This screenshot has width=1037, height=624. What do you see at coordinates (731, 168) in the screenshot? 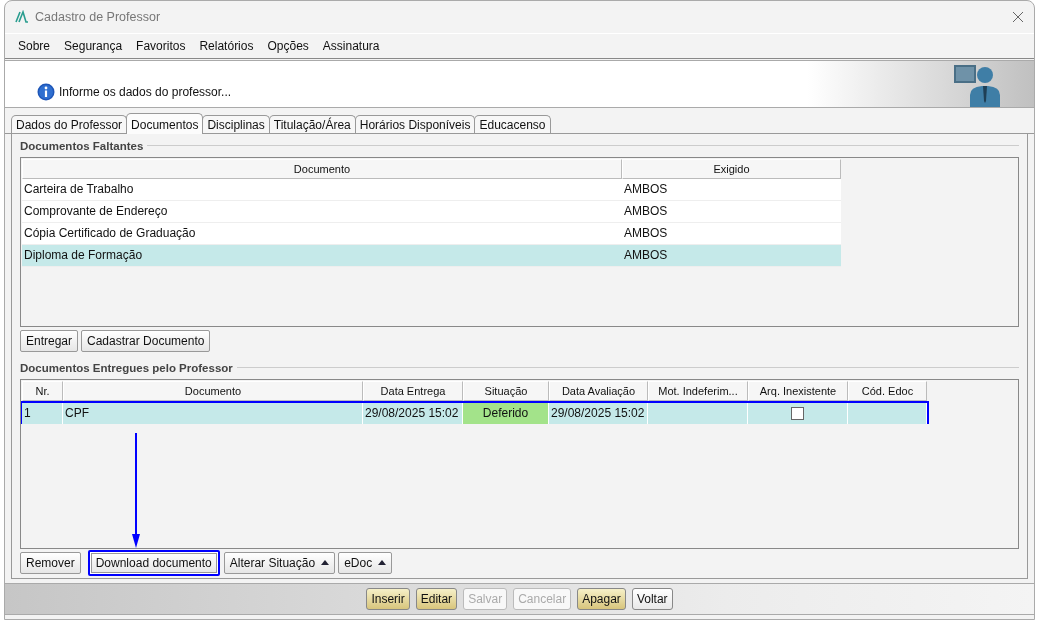
I see `column-header: Exigido` at bounding box center [731, 168].